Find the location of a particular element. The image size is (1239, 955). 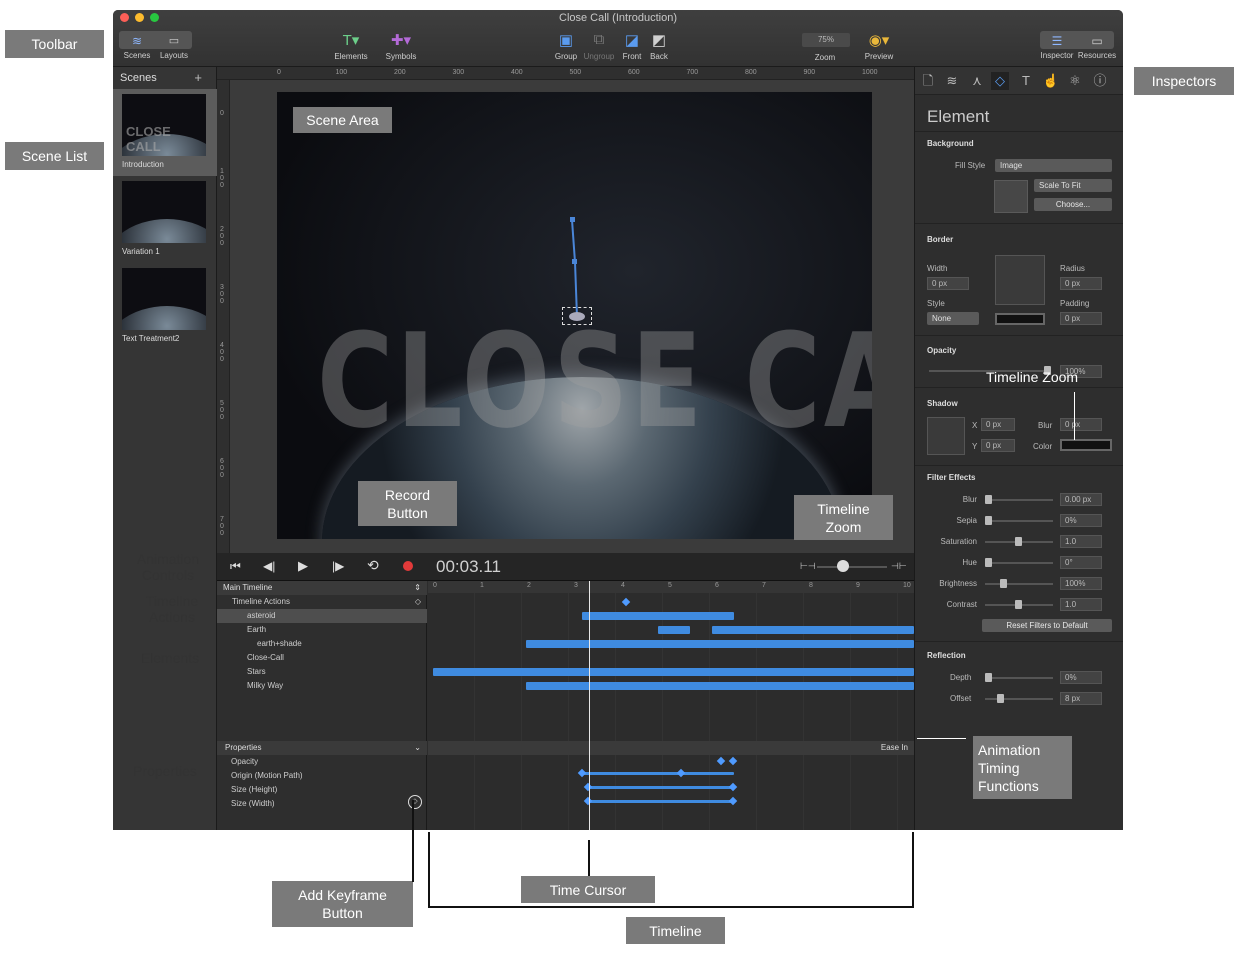

timeline-action-keyframe is located at coordinates (626, 602).